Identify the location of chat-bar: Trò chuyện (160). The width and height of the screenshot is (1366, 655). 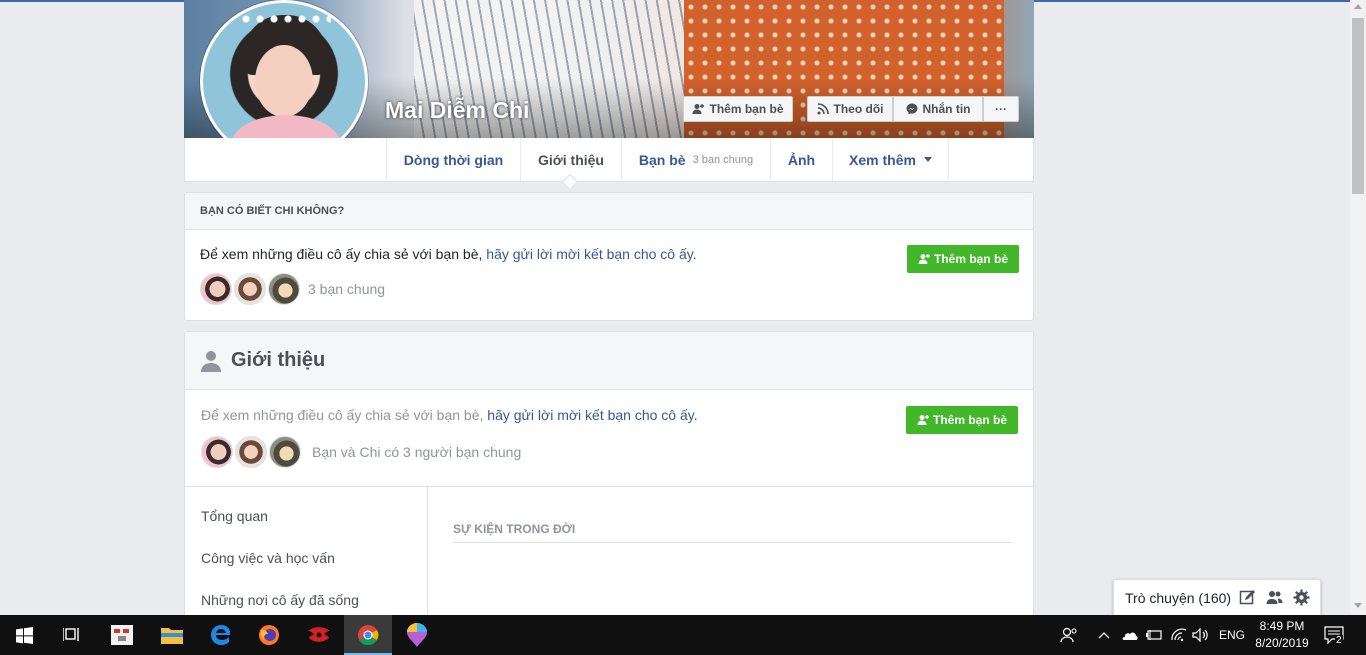
(1217, 597).